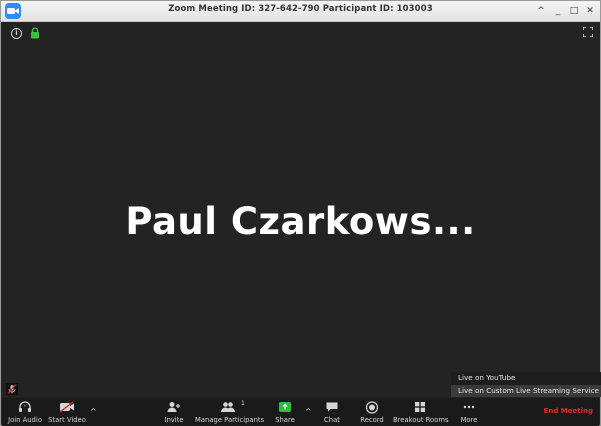 This screenshot has height=426, width=601. I want to click on join-audio-button: Join Audio, so click(25, 412).